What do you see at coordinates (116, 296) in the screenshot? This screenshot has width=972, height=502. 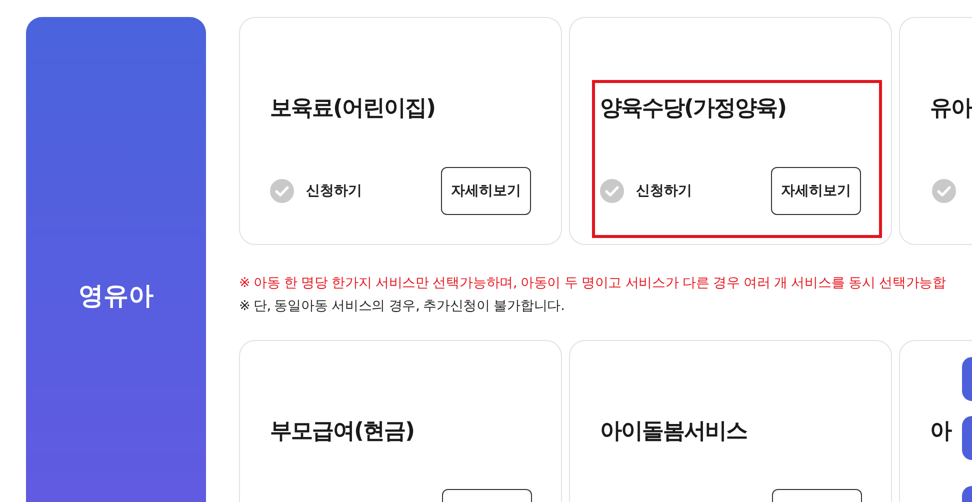 I see `category-title: 영유아` at bounding box center [116, 296].